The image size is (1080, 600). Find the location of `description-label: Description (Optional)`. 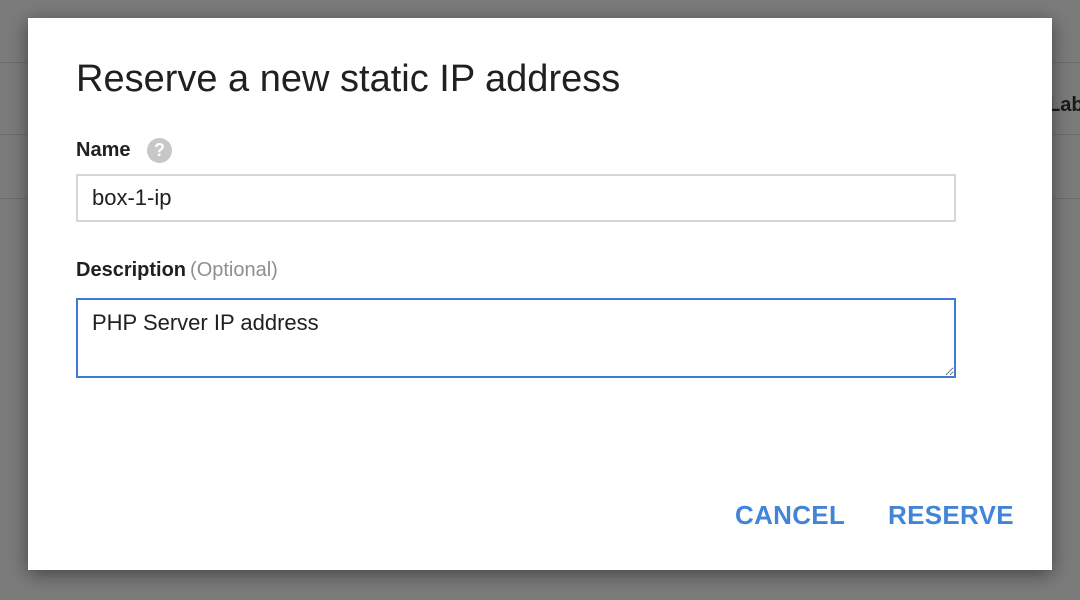

description-label: Description (Optional) is located at coordinates (177, 270).